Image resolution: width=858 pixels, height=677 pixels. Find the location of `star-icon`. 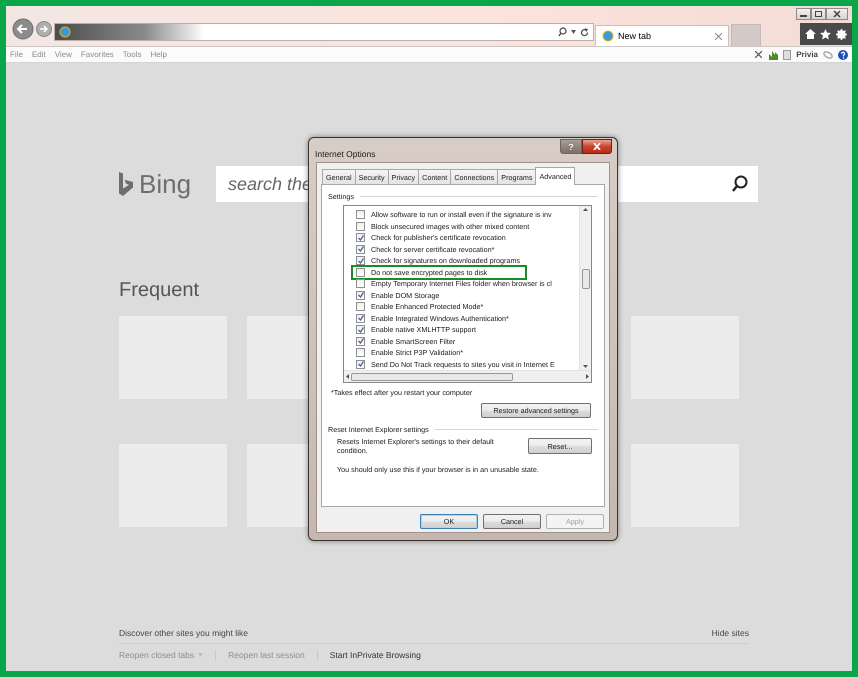

star-icon is located at coordinates (826, 34).